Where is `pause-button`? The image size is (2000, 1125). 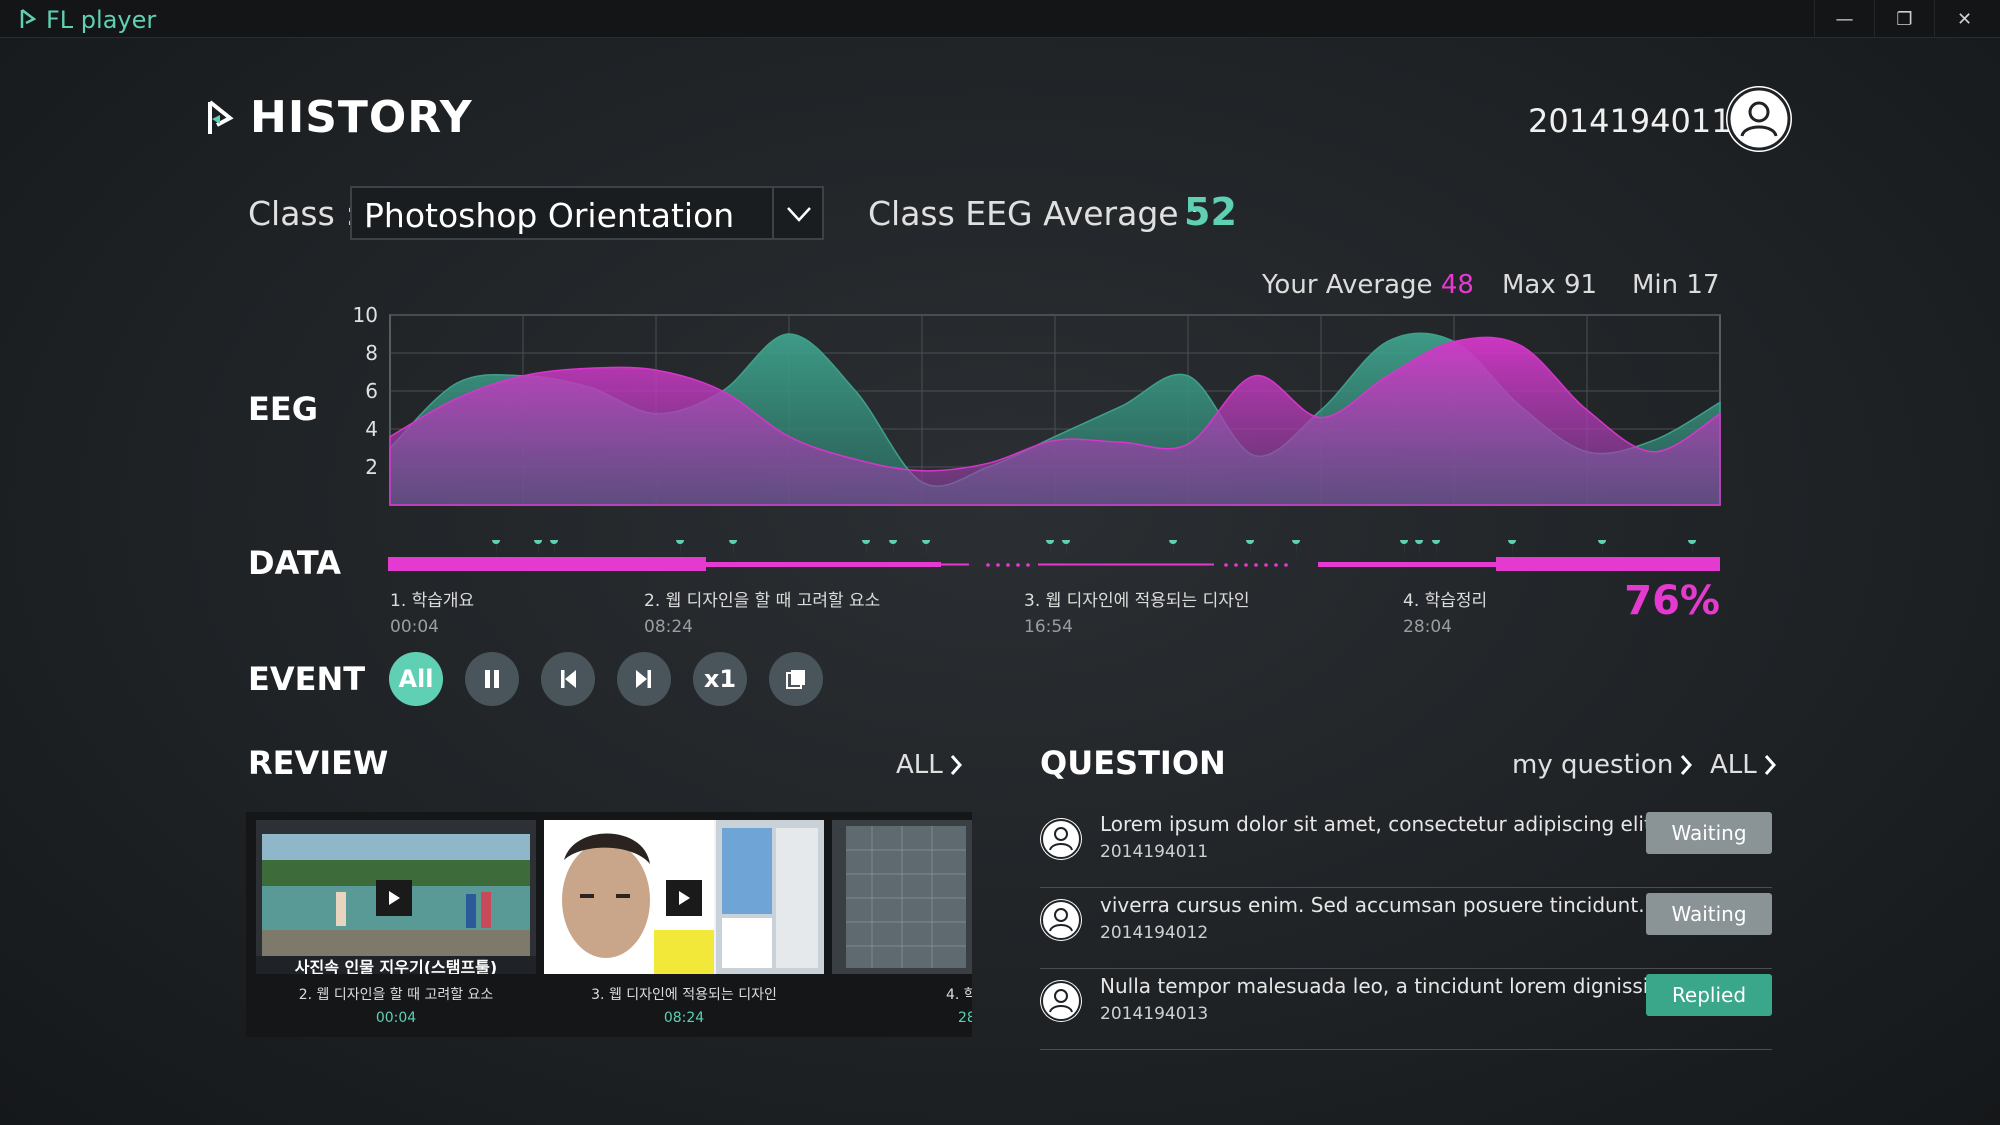 pause-button is located at coordinates (492, 679).